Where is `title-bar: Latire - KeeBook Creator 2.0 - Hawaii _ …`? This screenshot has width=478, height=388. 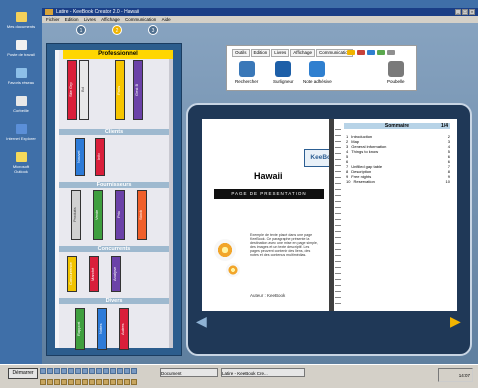 title-bar: Latire - KeeBook Creator 2.0 - Hawaii _ … is located at coordinates (260, 12).